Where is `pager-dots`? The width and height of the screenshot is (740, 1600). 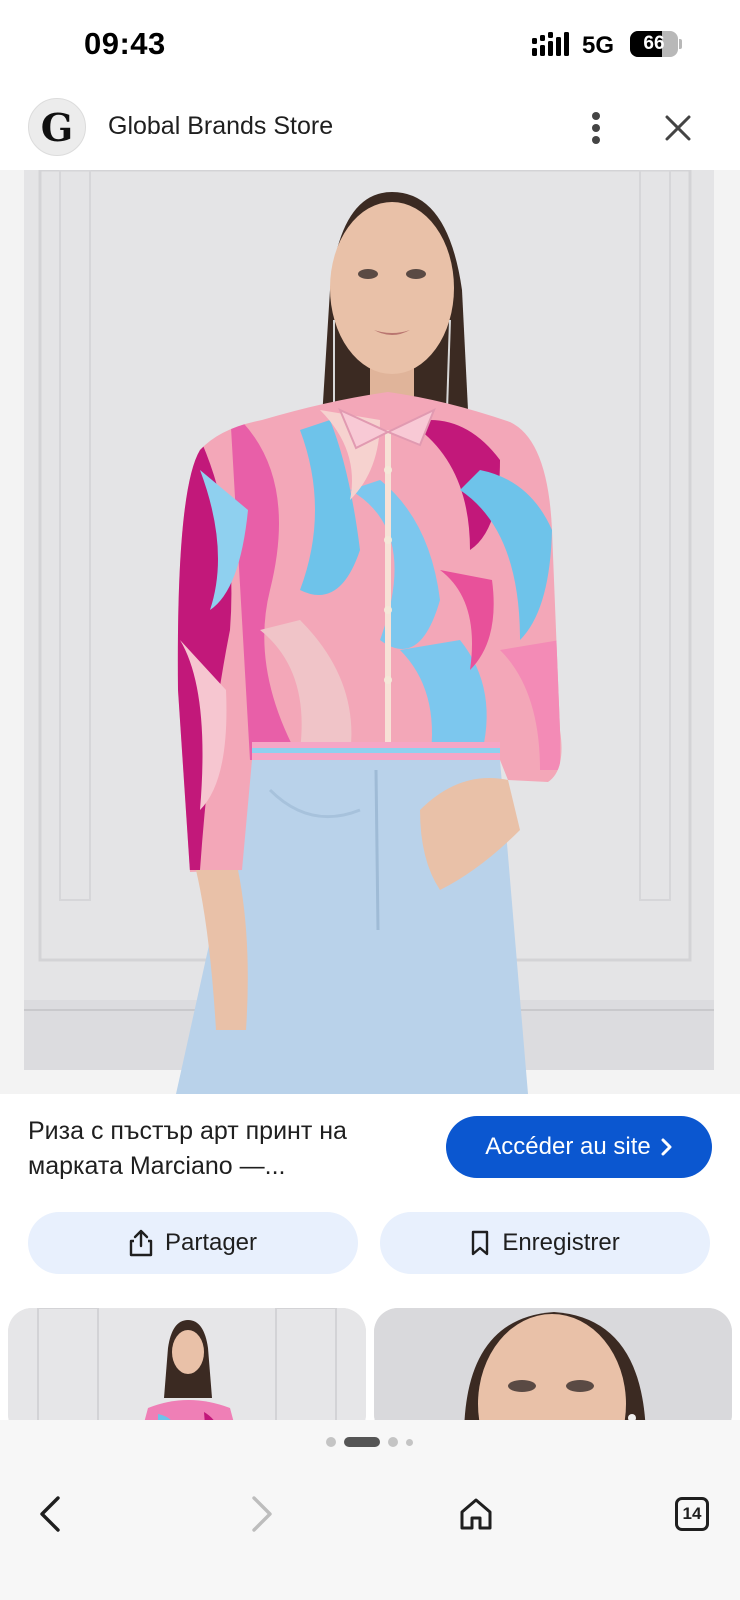
pager-dots is located at coordinates (369, 1442).